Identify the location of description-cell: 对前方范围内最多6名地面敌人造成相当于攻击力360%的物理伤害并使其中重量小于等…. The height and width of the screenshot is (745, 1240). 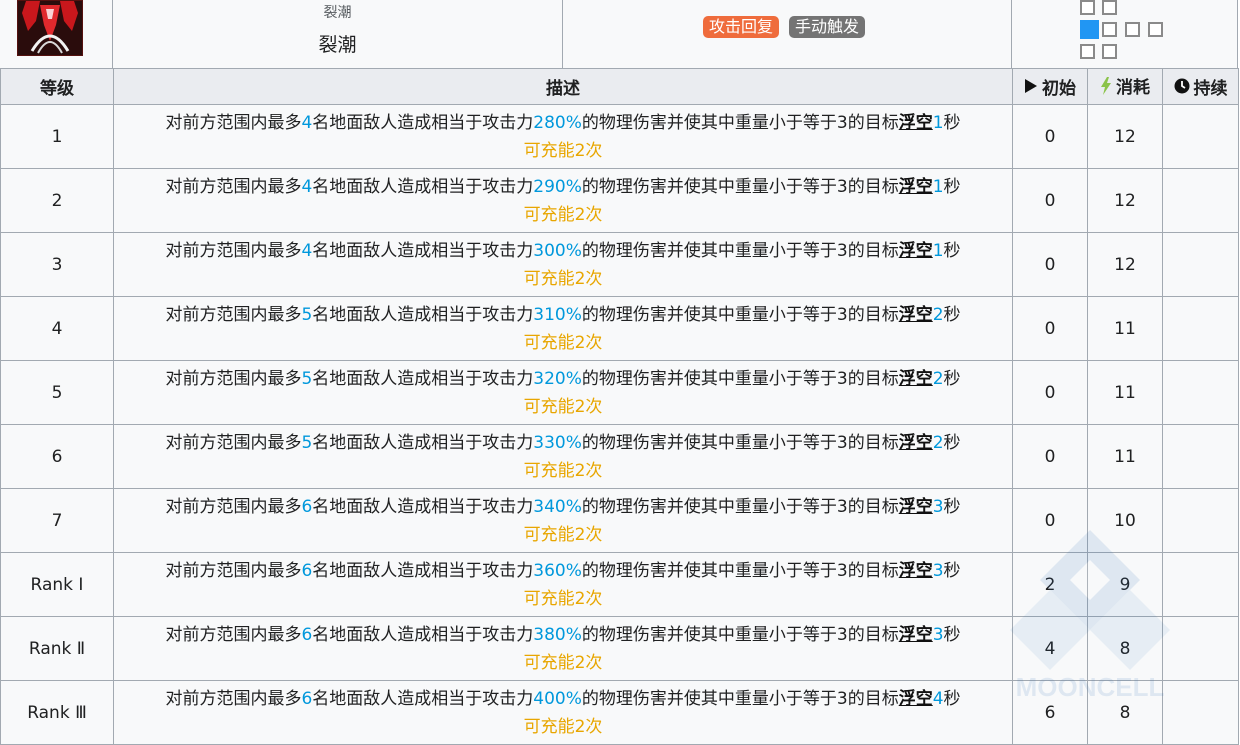
(563, 584).